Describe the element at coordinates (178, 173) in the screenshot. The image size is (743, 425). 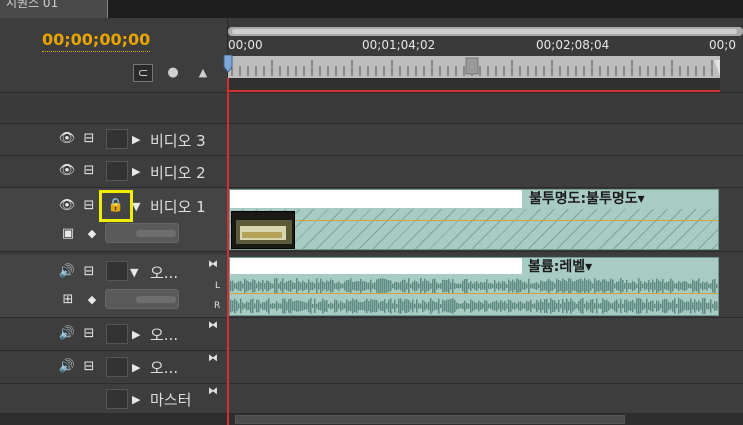
I see `track-name: 비디오 2` at that location.